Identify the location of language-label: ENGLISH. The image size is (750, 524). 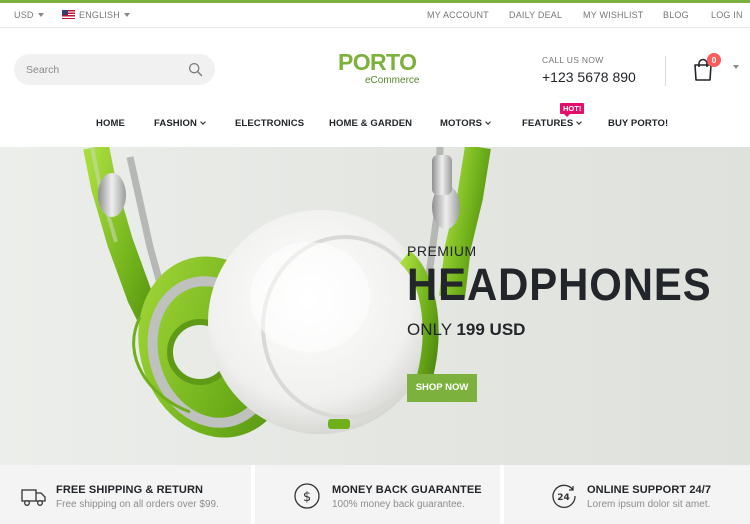
(99, 15).